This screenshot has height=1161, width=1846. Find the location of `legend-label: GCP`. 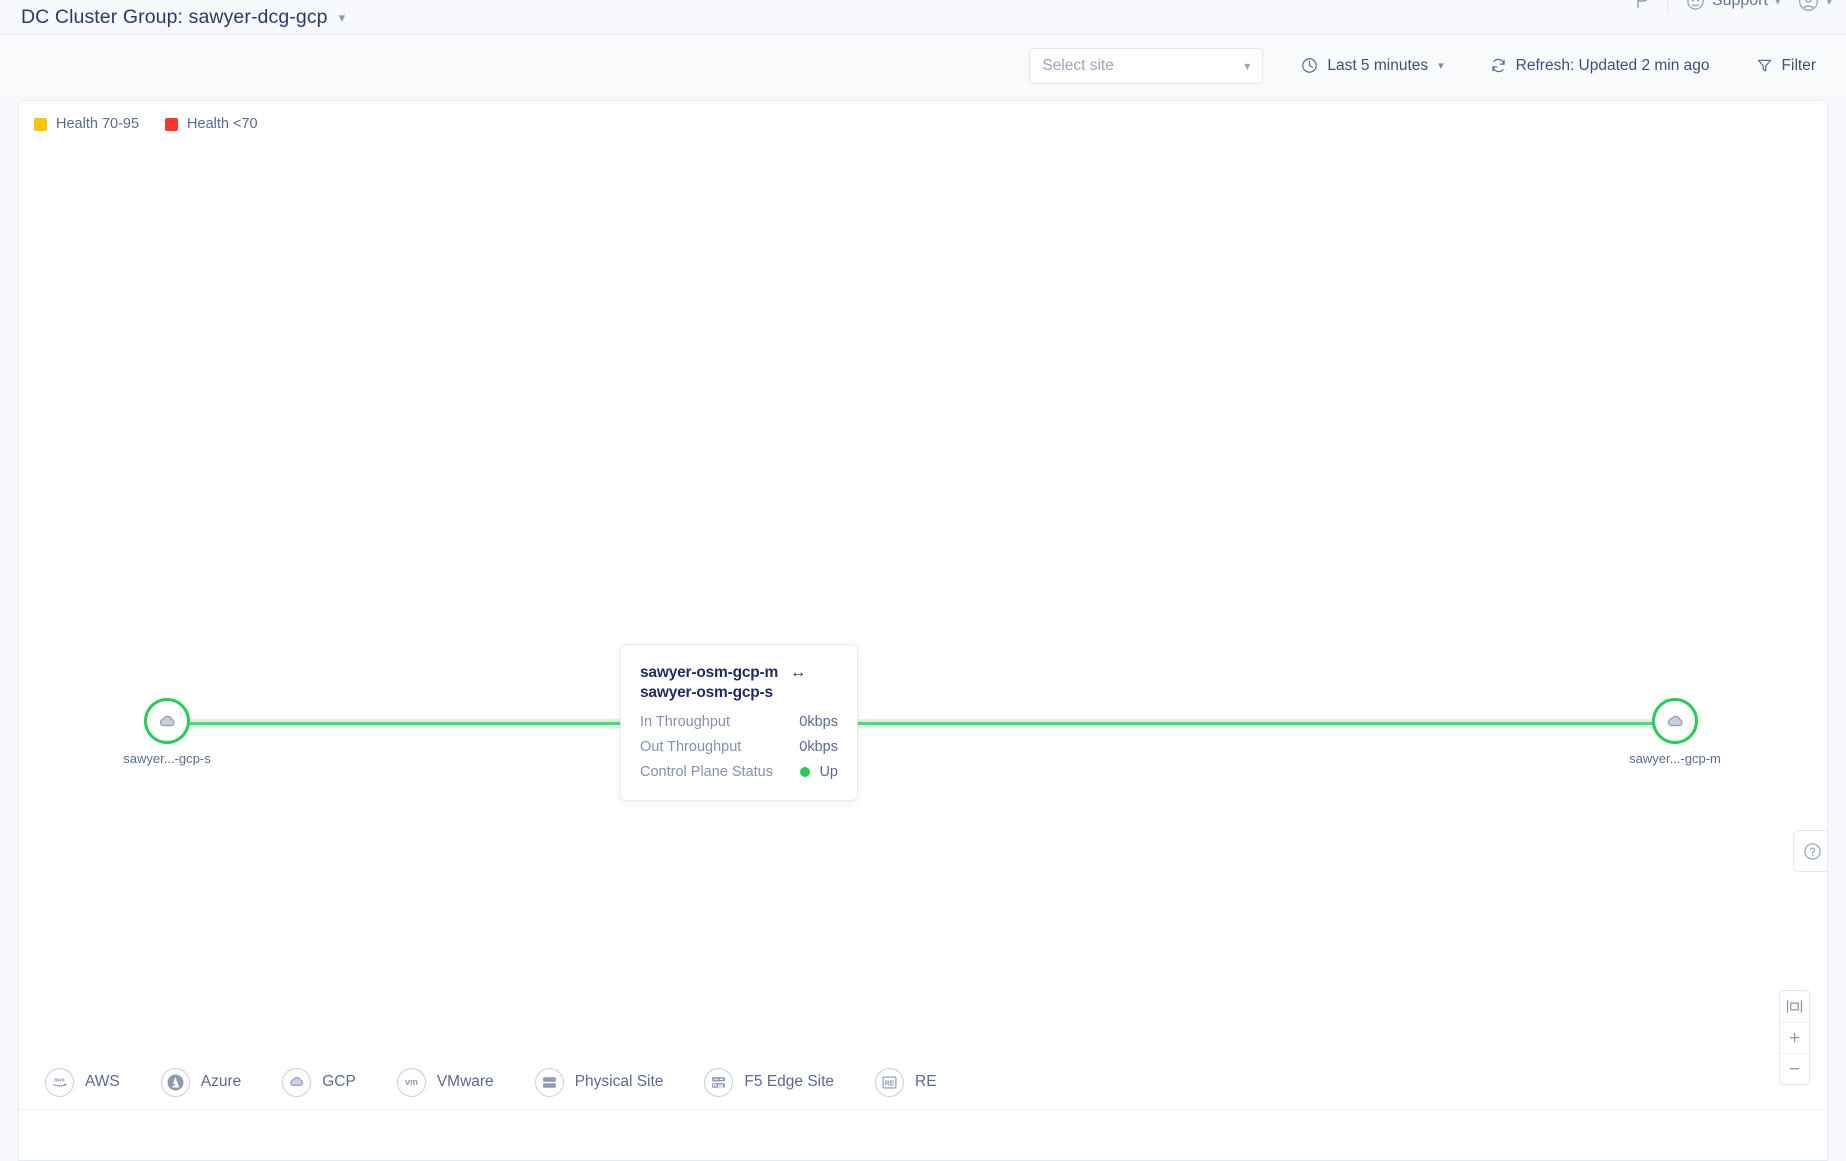

legend-label: GCP is located at coordinates (339, 1081).